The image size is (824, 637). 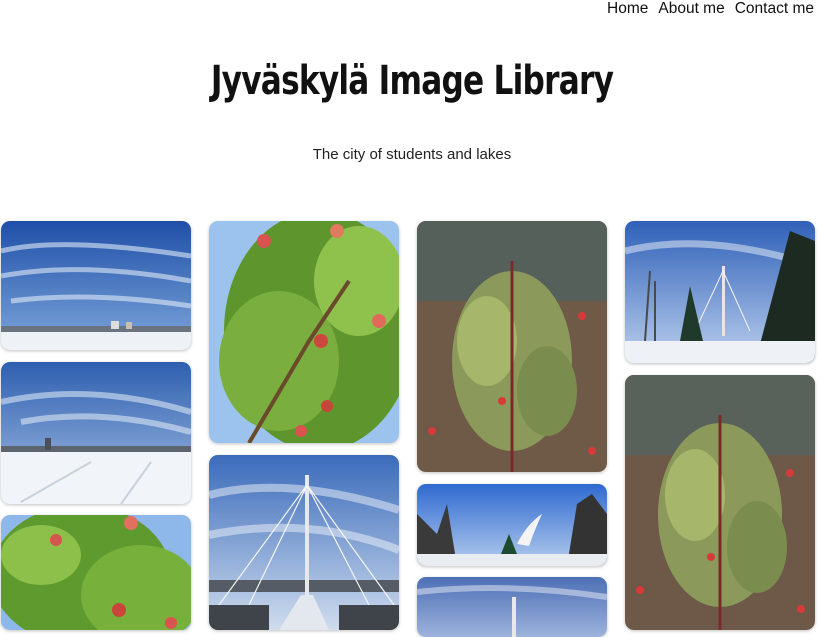 What do you see at coordinates (412, 81) in the screenshot?
I see `page-title: Jyväskylä Image Library` at bounding box center [412, 81].